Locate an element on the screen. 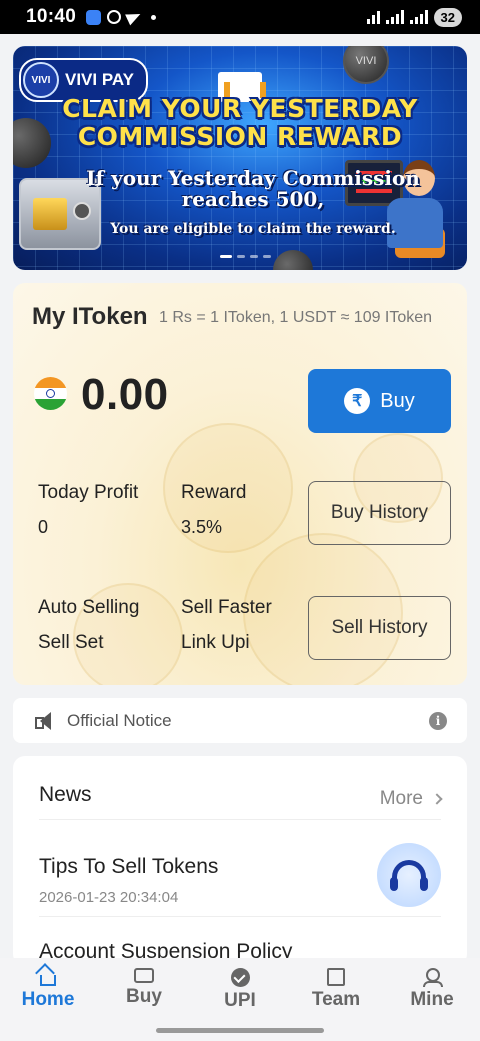 This screenshot has height=1041, width=480. bottom-tab-bar: Home Buy UPI Team Mine is located at coordinates (240, 989).